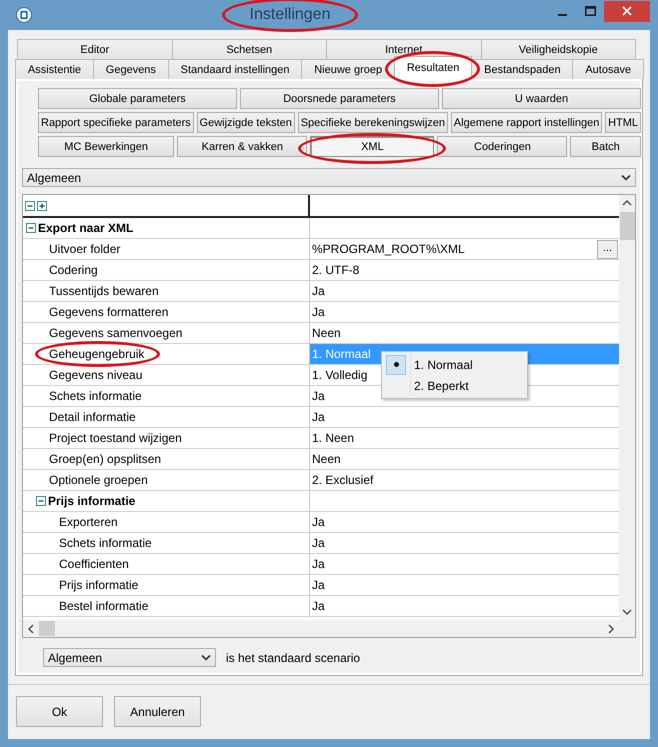 This screenshot has width=658, height=747. I want to click on property-label: Gegevens niveau, so click(95, 375).